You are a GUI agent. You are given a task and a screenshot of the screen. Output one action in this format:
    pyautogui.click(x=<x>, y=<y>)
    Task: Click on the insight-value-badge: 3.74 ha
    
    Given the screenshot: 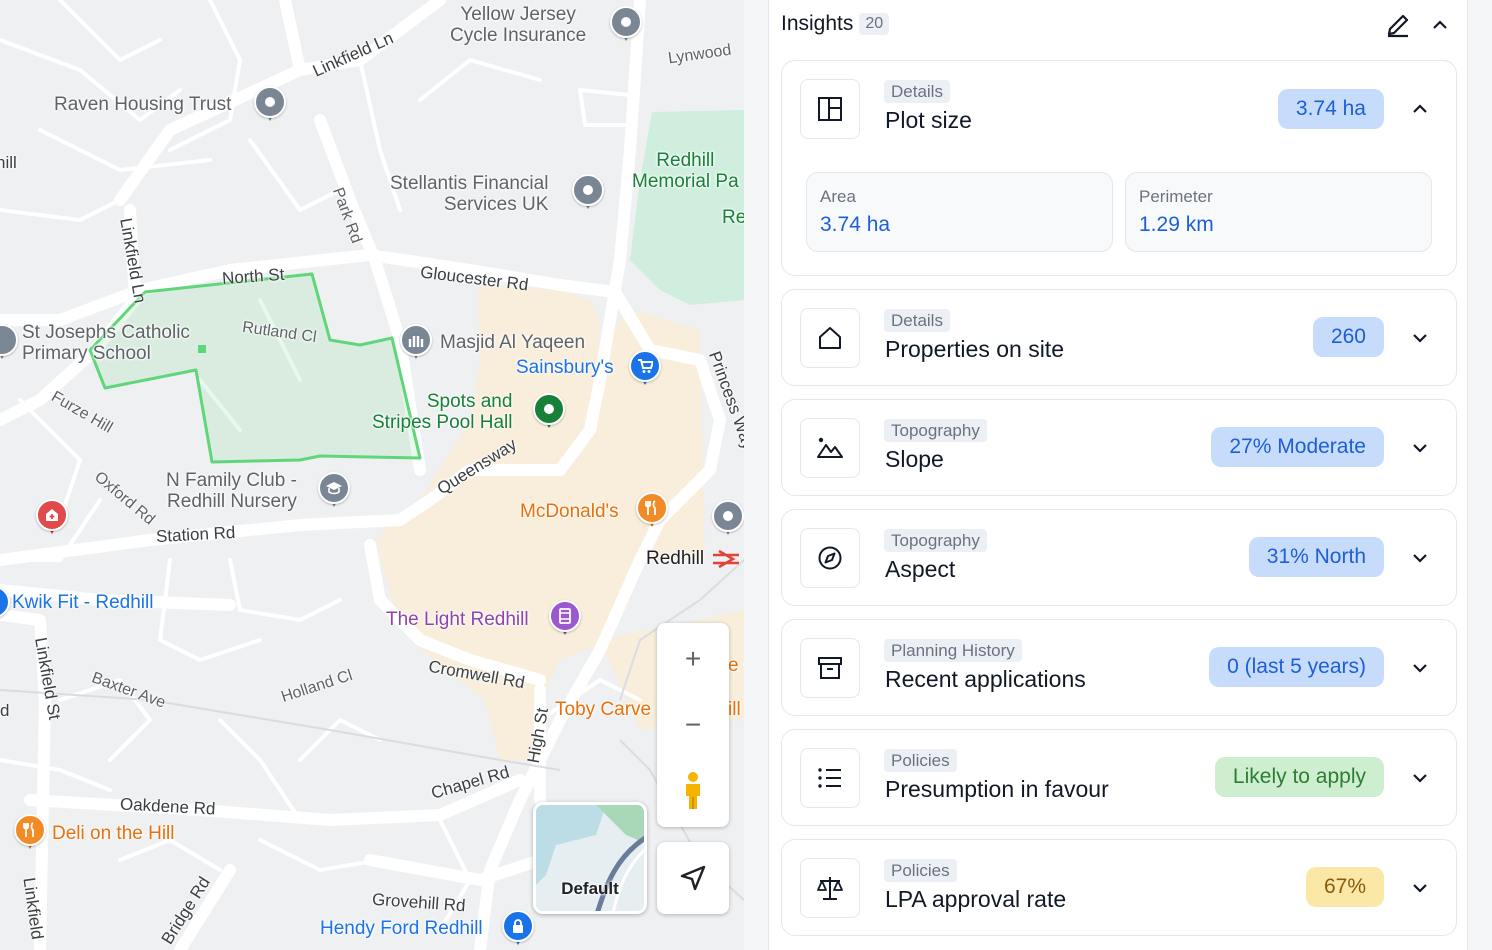 What is the action you would take?
    pyautogui.click(x=1330, y=109)
    